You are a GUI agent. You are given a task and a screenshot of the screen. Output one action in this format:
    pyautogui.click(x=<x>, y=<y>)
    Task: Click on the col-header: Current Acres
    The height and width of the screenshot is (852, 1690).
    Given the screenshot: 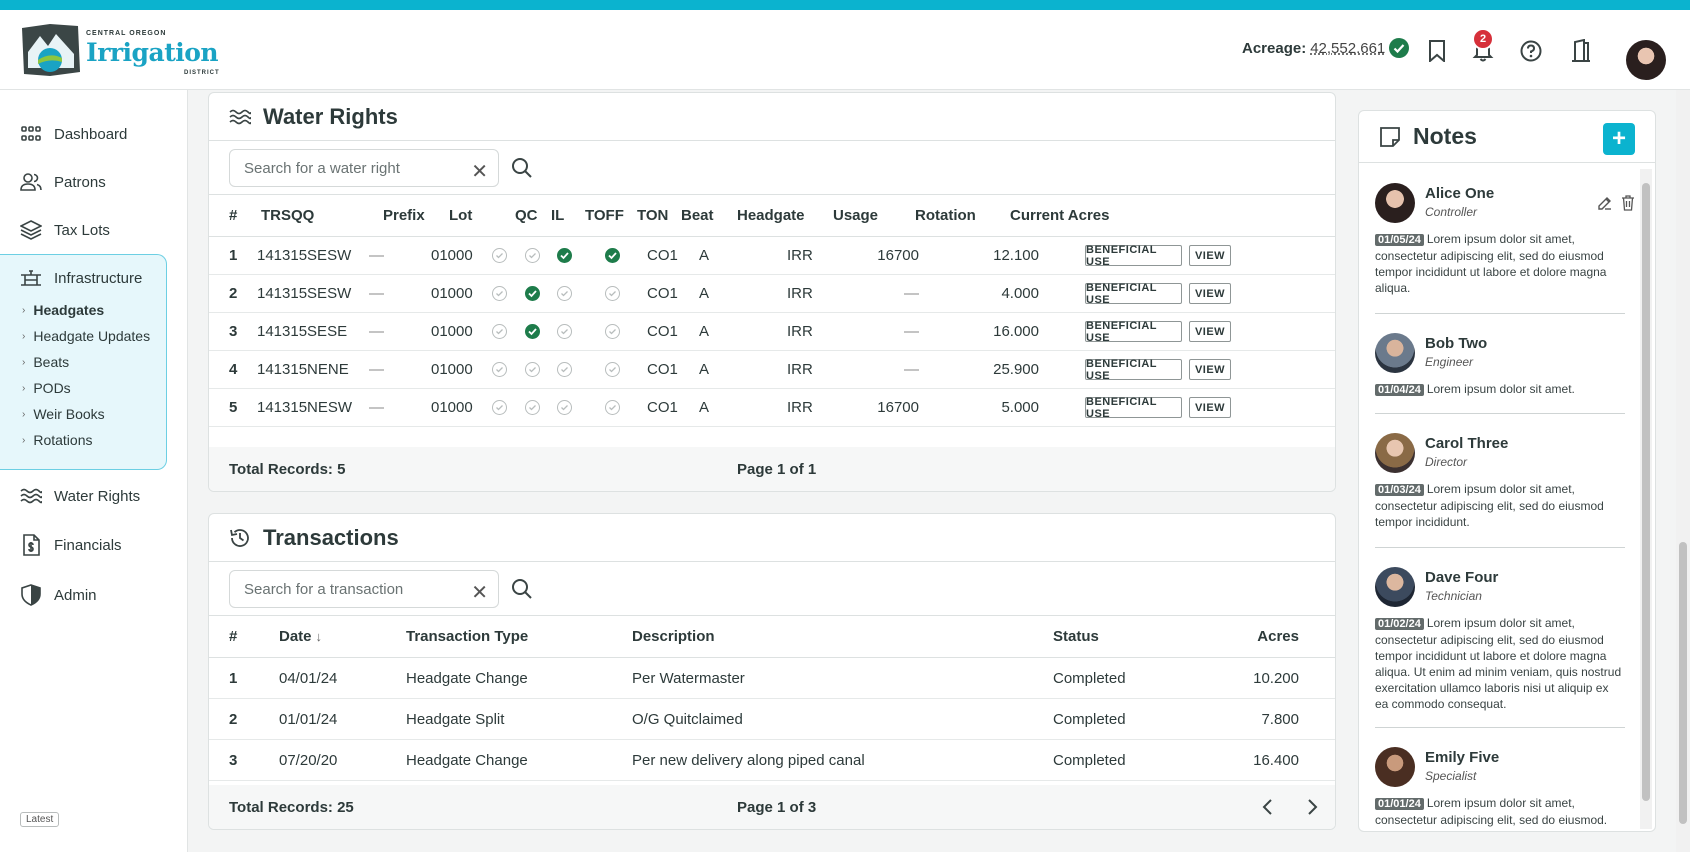 What is the action you would take?
    pyautogui.click(x=1059, y=215)
    